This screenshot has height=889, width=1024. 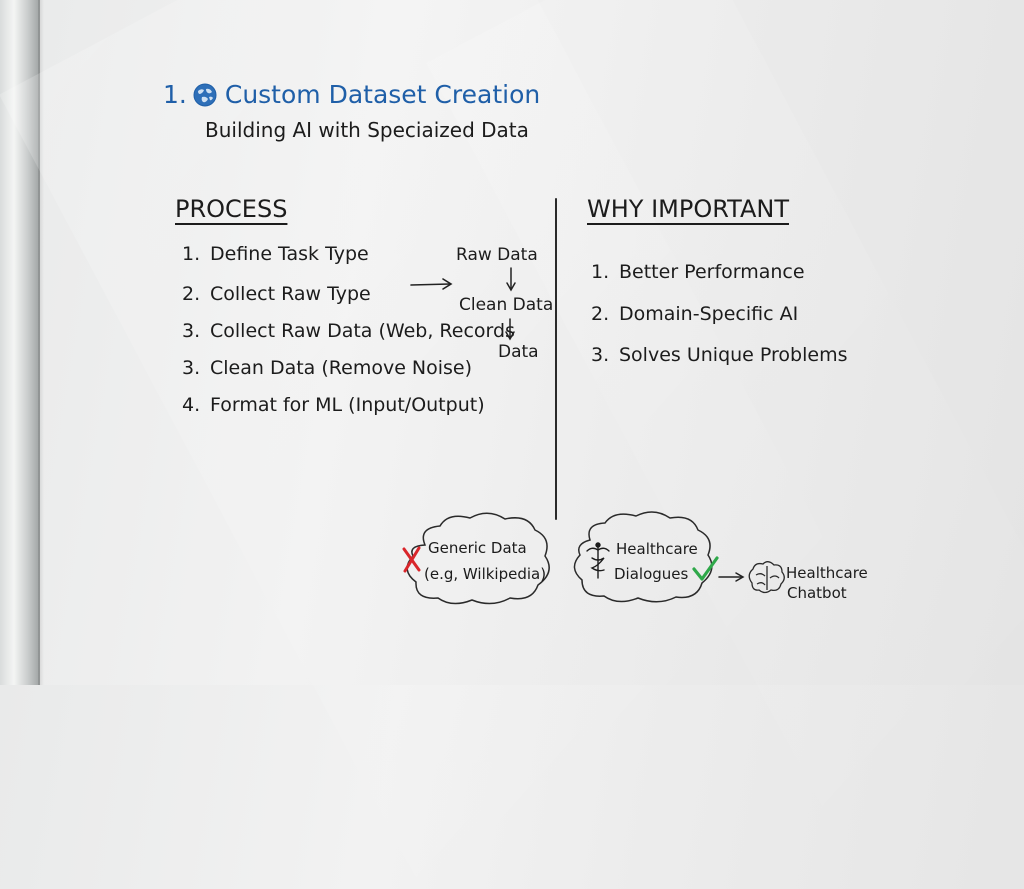 What do you see at coordinates (817, 593) in the screenshot?
I see `chatbot-label-line2: Chatbot` at bounding box center [817, 593].